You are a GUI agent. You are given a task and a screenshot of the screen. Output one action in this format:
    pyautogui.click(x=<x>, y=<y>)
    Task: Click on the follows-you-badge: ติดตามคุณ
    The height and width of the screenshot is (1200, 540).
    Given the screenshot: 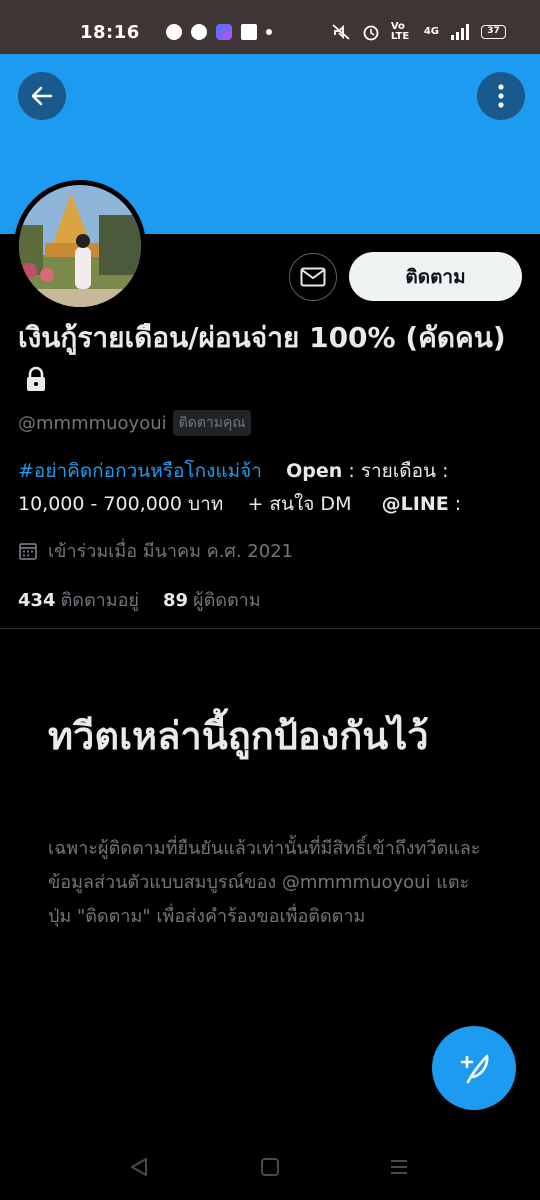 What is the action you would take?
    pyautogui.click(x=212, y=423)
    